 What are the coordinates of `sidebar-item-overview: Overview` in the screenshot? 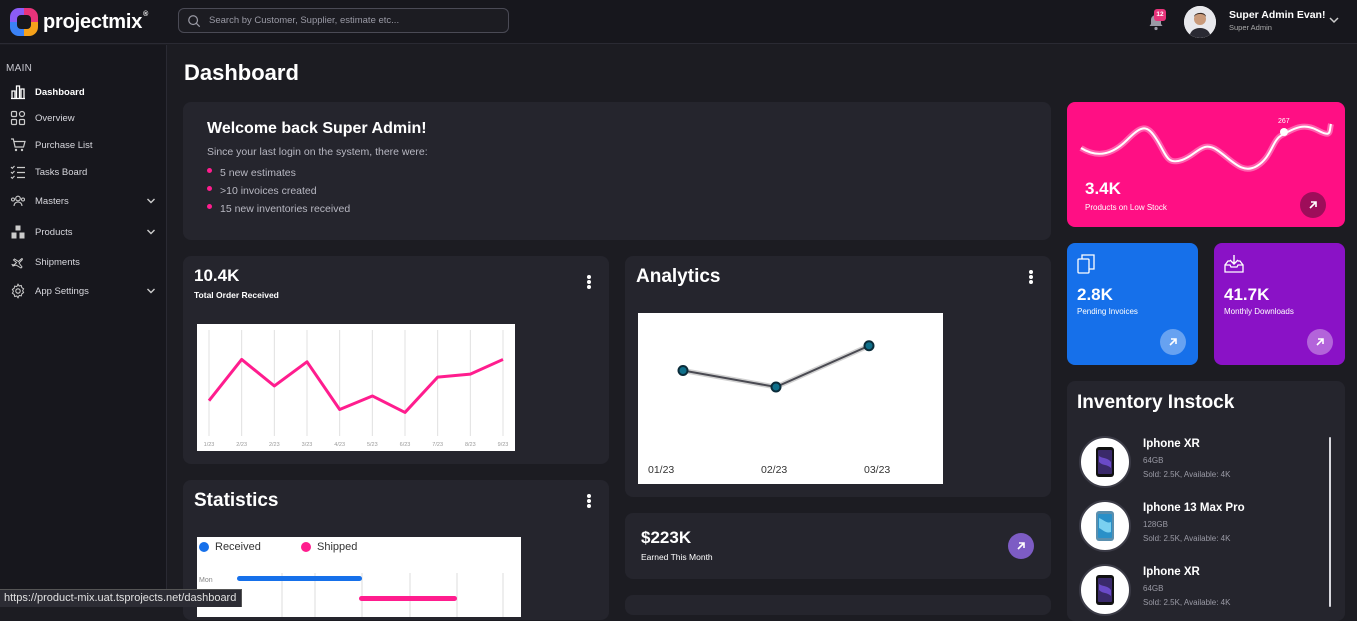 It's located at (85, 118).